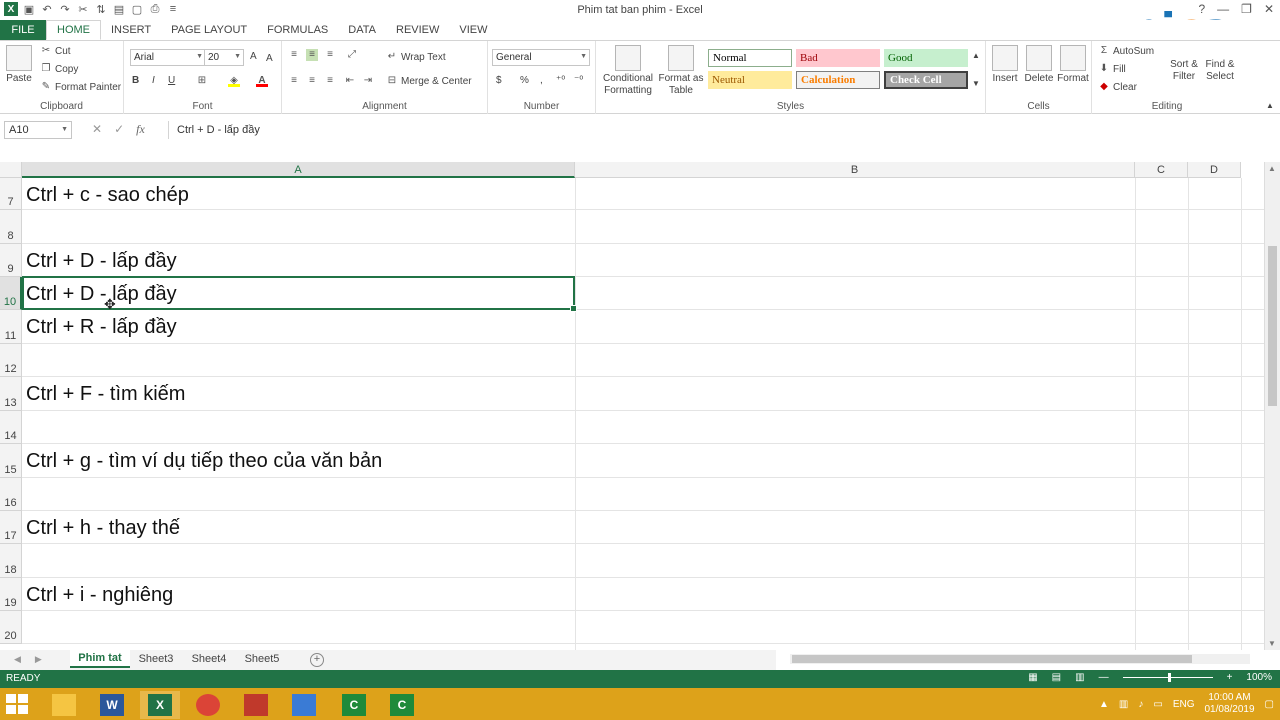 The width and height of the screenshot is (1280, 720). Describe the element at coordinates (578, 80) in the screenshot. I see `decrease-decimal-icon: ⁻⁰` at that location.